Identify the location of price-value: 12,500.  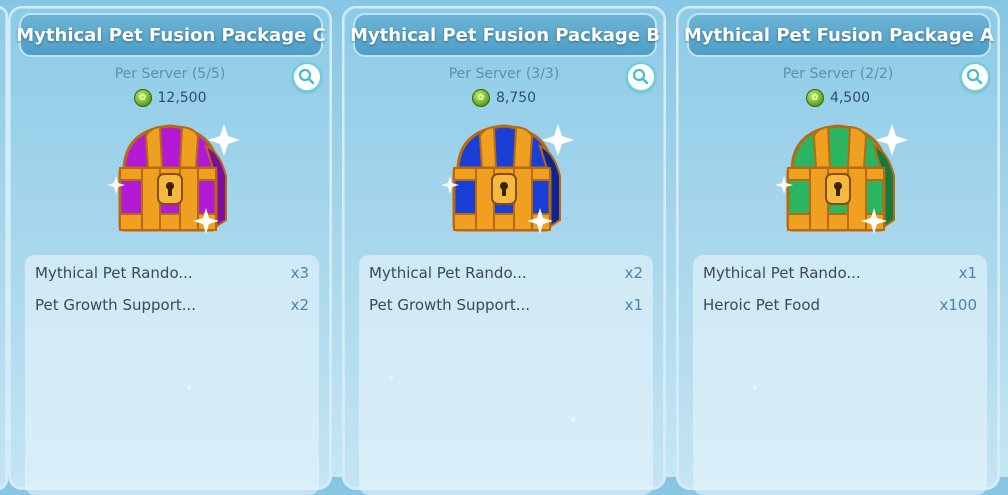
(182, 98).